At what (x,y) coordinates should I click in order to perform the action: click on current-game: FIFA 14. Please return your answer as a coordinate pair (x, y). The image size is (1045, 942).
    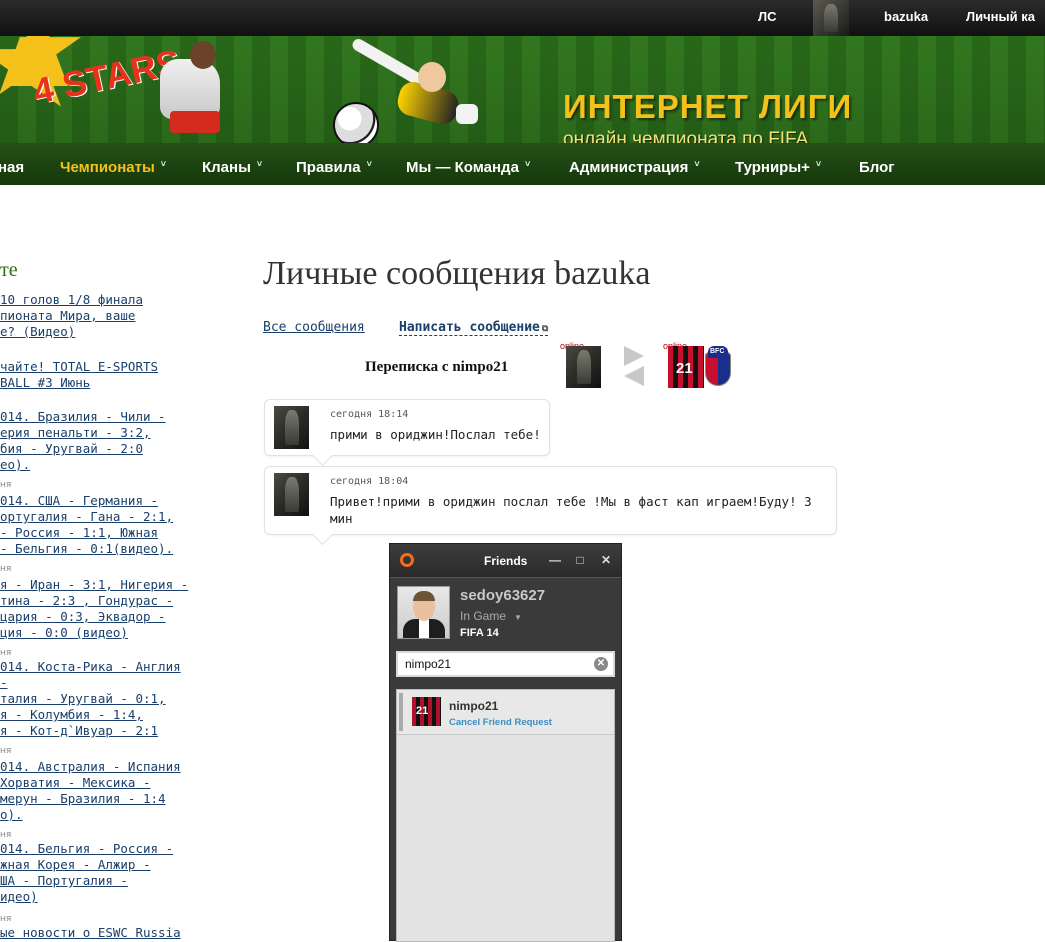
    Looking at the image, I should click on (479, 633).